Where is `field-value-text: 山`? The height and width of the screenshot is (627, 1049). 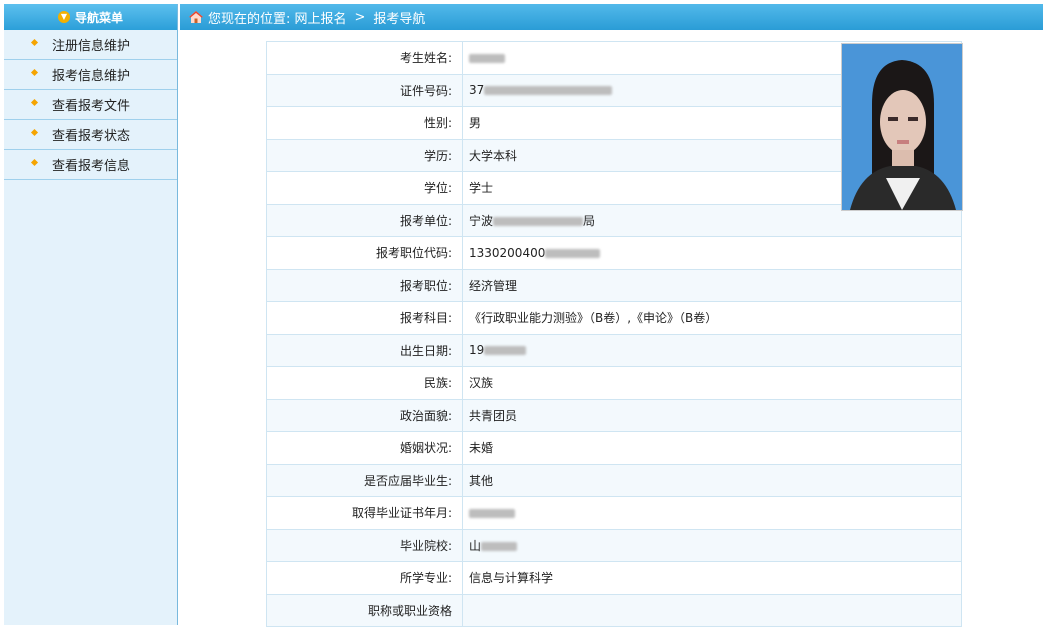 field-value-text: 山 is located at coordinates (475, 545).